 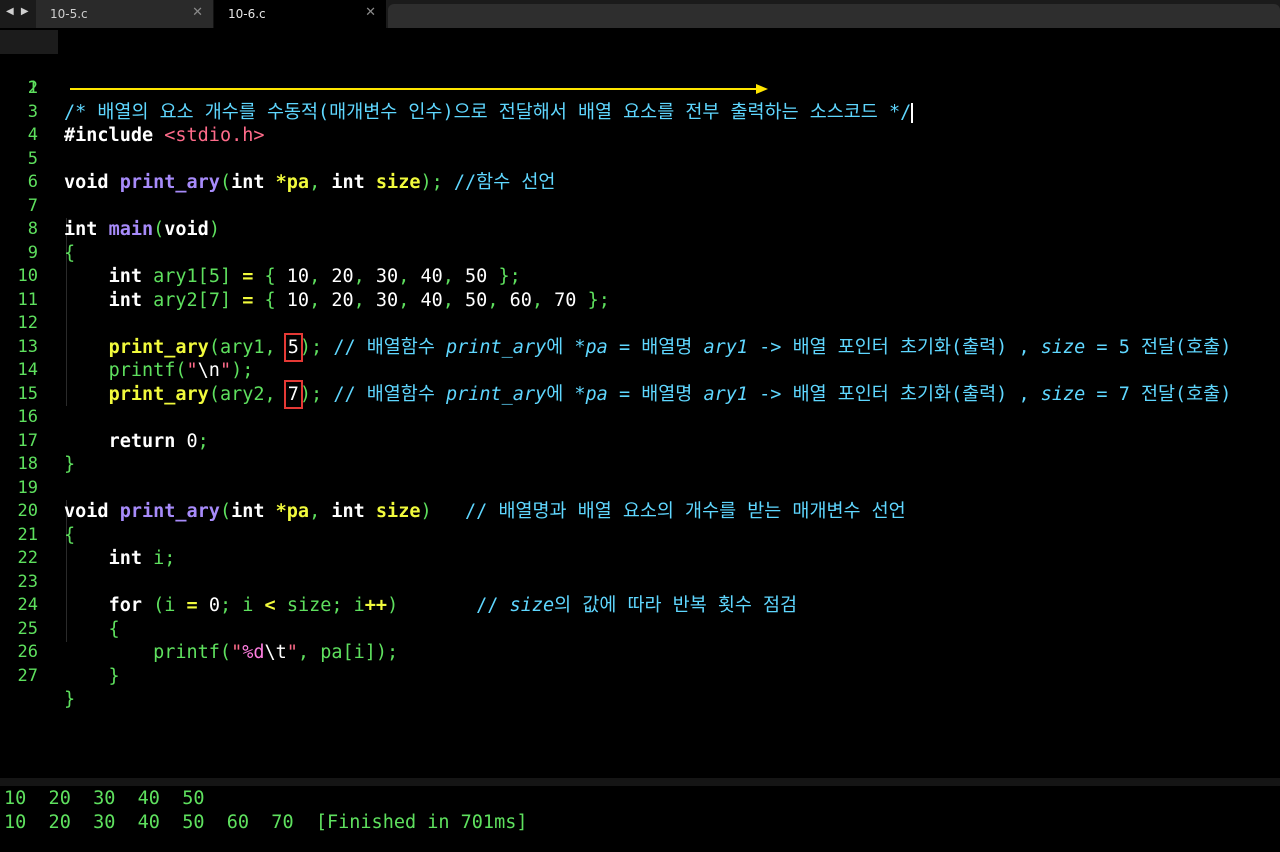 I want to click on code-line-9: 9 int ary1[5] = { 10, 20, 30, 40, 50 };, so click(x=640, y=253).